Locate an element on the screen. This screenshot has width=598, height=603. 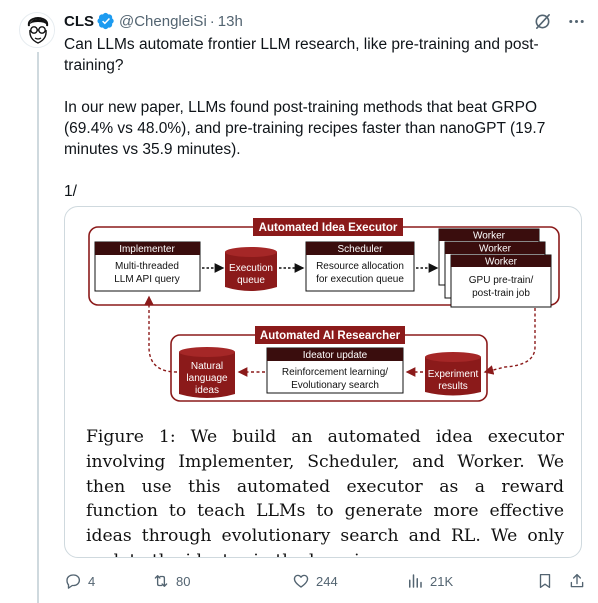
scheduler-title: Scheduler is located at coordinates (360, 249).